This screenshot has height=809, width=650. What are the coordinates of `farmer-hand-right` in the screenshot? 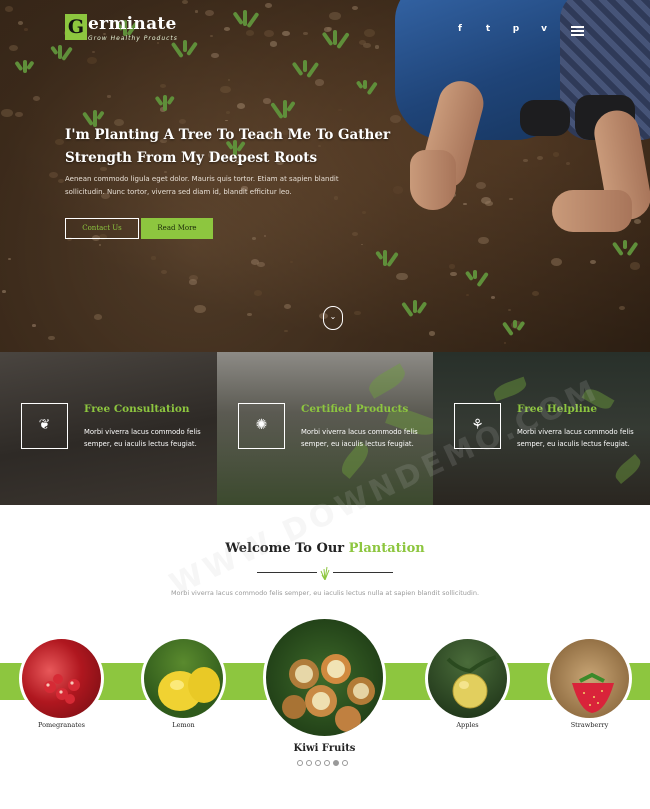 It's located at (592, 211).